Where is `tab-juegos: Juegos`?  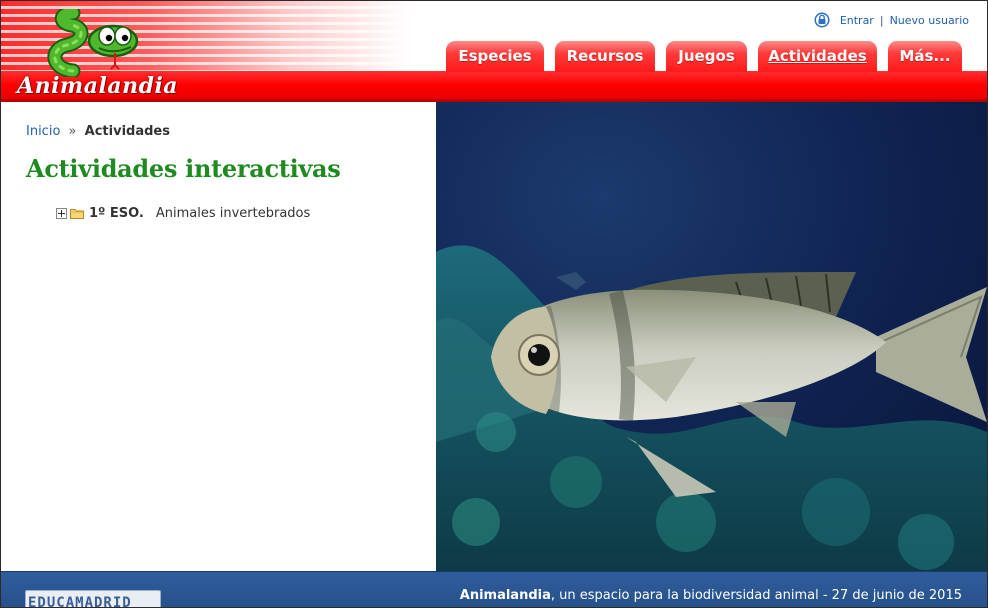
tab-juegos: Juegos is located at coordinates (706, 56).